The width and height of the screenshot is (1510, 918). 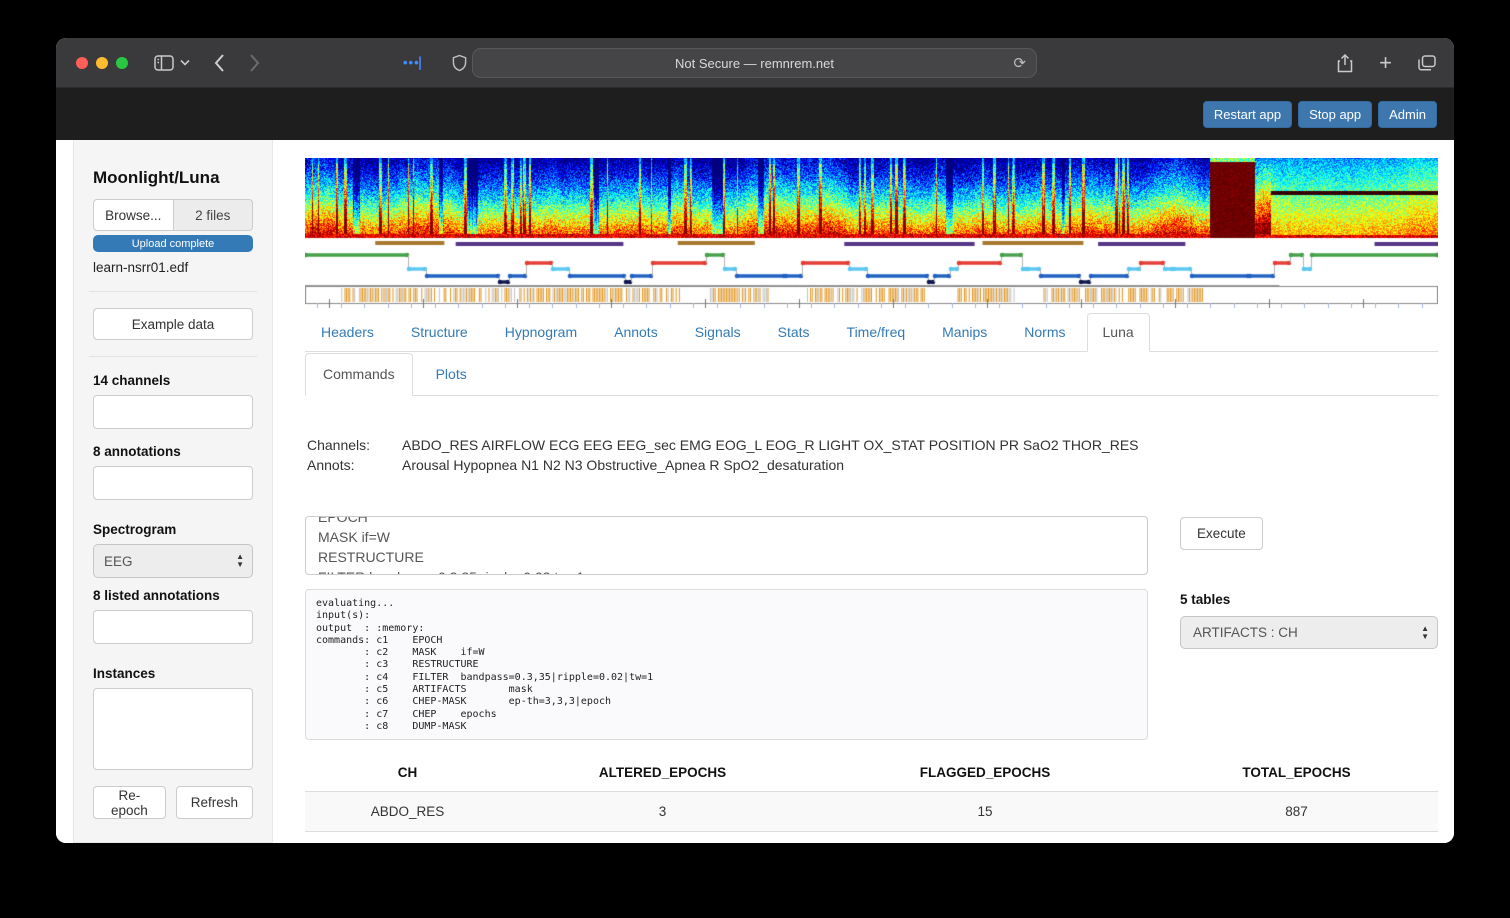 I want to click on annotations-select-input, so click(x=173, y=483).